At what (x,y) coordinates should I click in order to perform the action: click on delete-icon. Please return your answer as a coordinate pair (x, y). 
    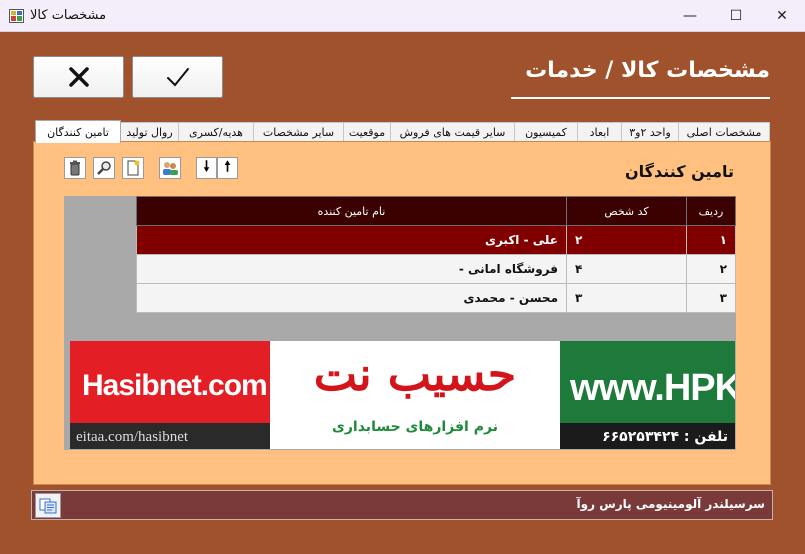
    Looking at the image, I should click on (75, 168).